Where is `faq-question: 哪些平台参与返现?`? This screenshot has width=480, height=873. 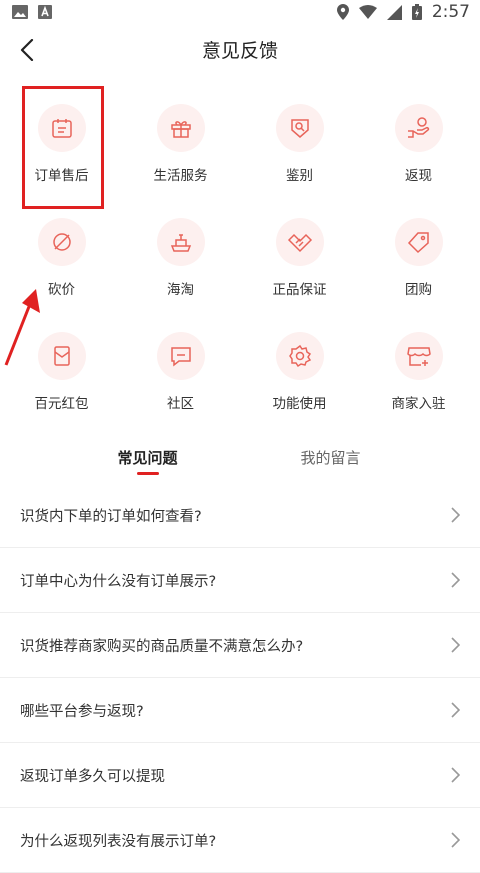 faq-question: 哪些平台参与返现? is located at coordinates (82, 711).